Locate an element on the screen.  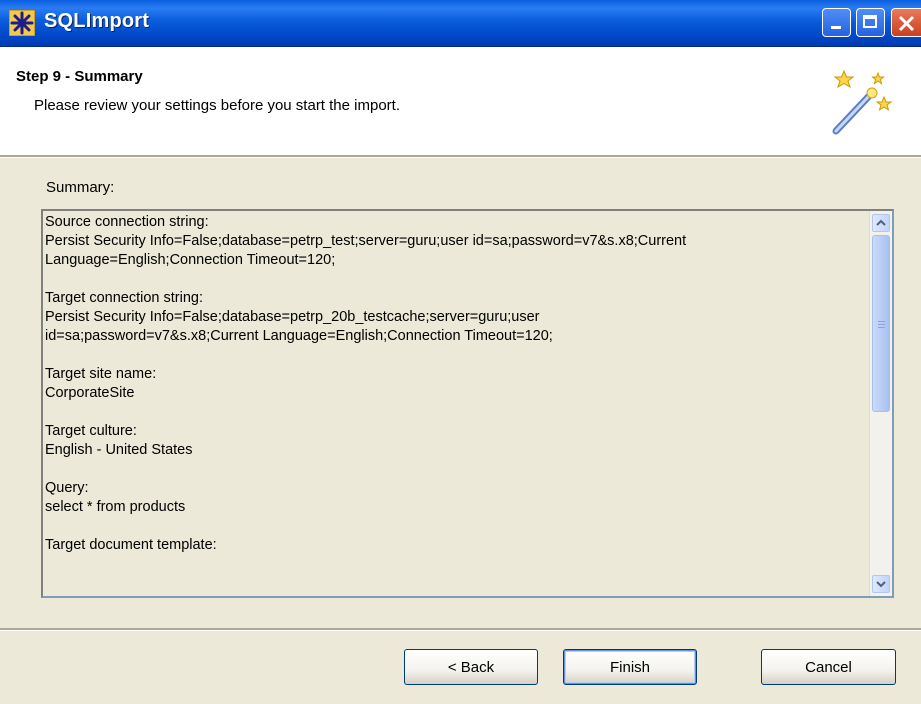
cancel-button: Cancel is located at coordinates (828, 667).